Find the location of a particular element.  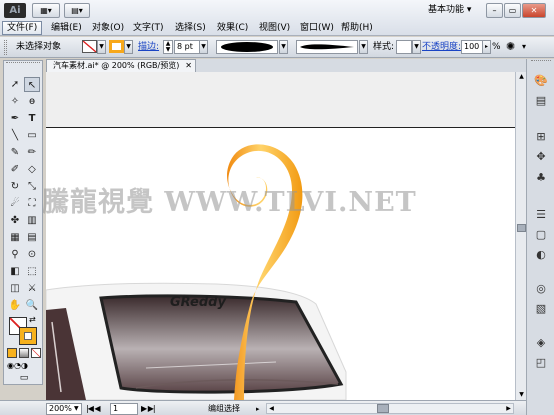

panel-menu-icon: ▾ is located at coordinates (527, 47).